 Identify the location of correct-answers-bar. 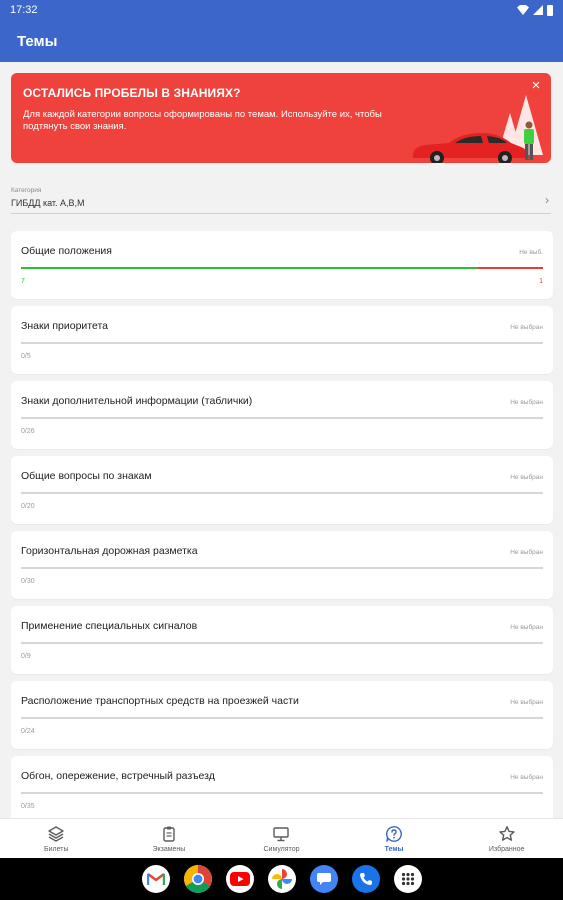
(249, 268).